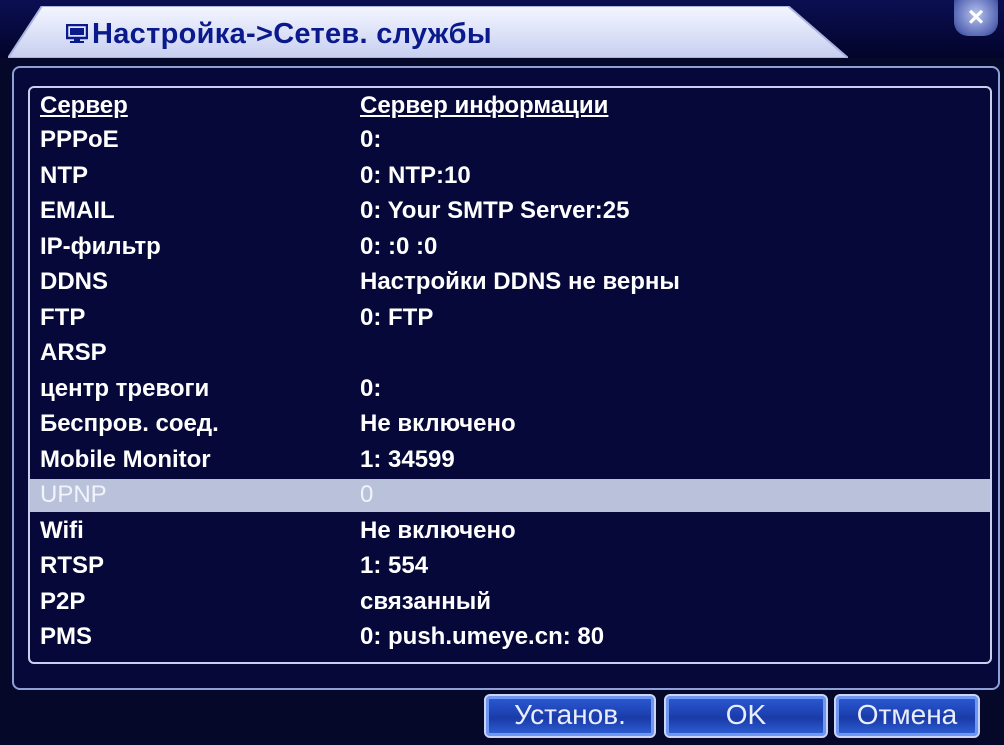 The height and width of the screenshot is (745, 1004). What do you see at coordinates (77, 210) in the screenshot?
I see `server-name-cell: EMAIL` at bounding box center [77, 210].